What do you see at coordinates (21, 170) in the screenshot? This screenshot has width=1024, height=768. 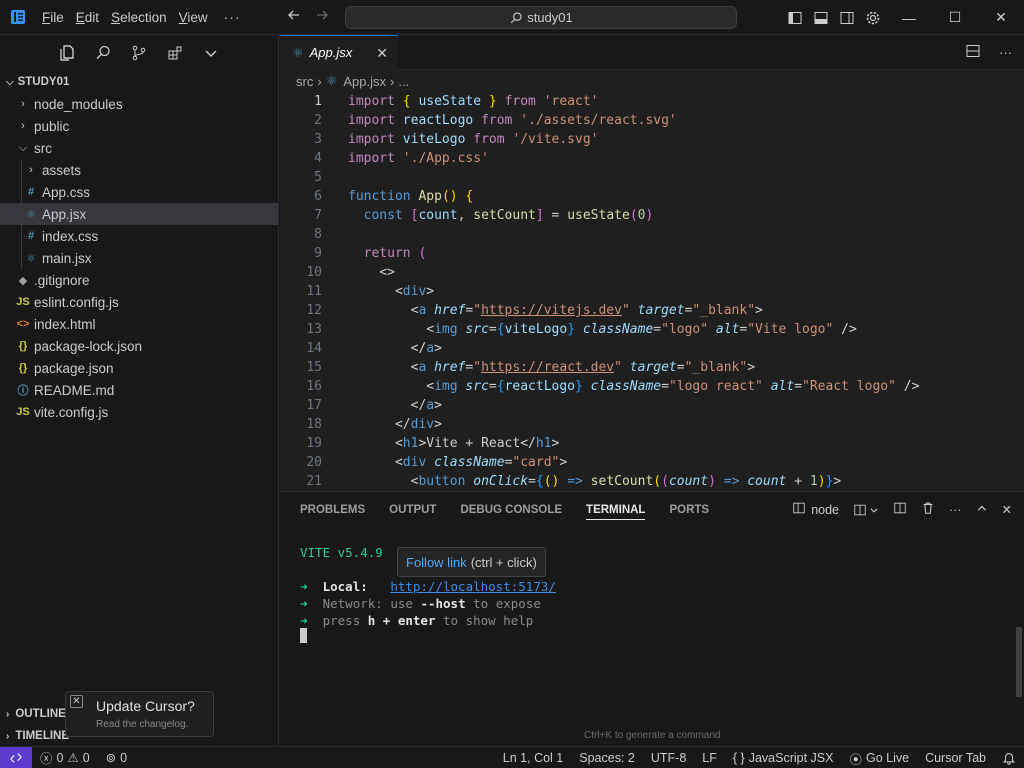 I see `indent-guide` at bounding box center [21, 170].